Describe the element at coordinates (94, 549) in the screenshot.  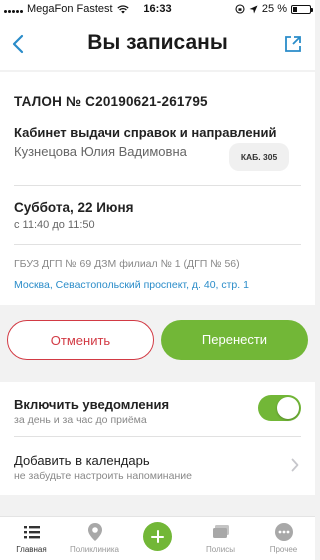
I see `tab-label: Поликлиника` at that location.